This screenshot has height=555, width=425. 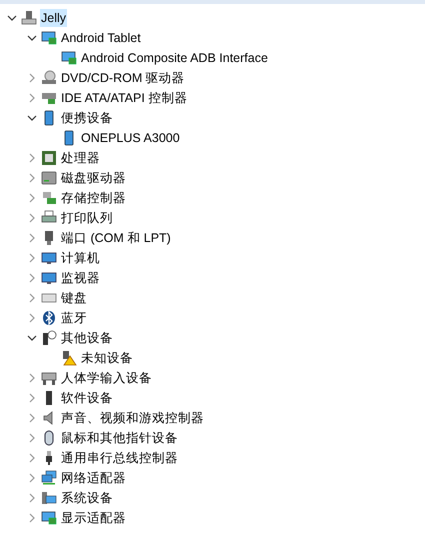 What do you see at coordinates (119, 458) in the screenshot?
I see `tree-item: 通用串行总线控制器` at bounding box center [119, 458].